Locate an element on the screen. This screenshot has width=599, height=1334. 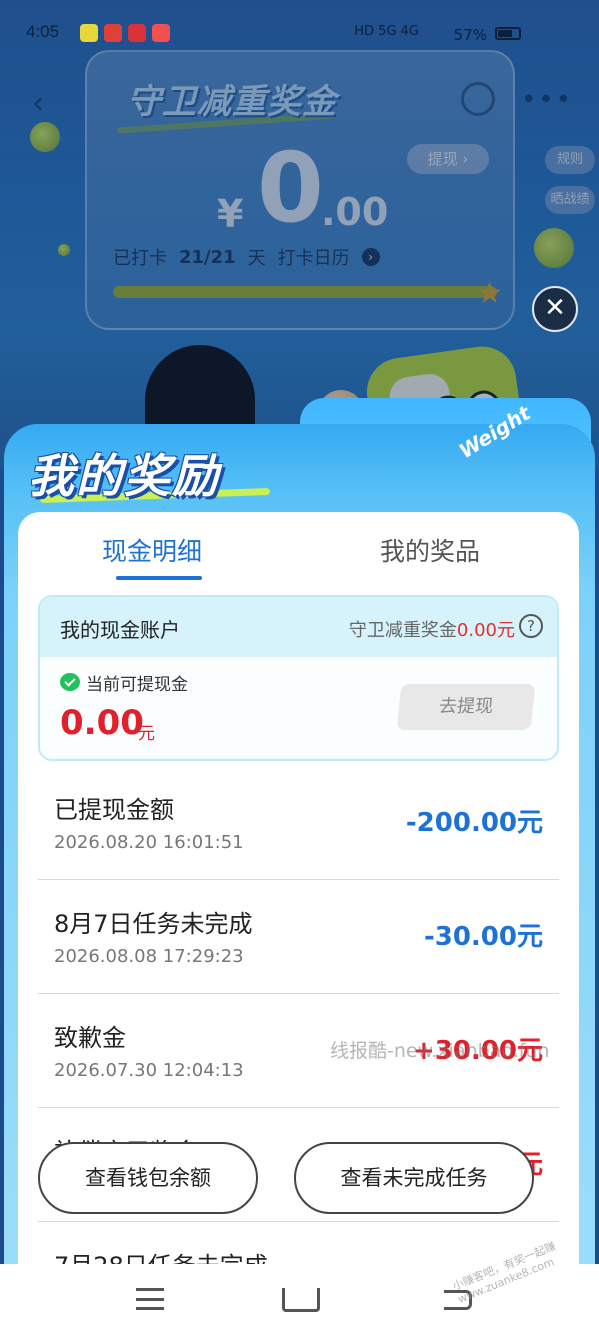
record-row: 已提现金额 2026.08.20 16:01:51 -200.00元 is located at coordinates (298, 823).